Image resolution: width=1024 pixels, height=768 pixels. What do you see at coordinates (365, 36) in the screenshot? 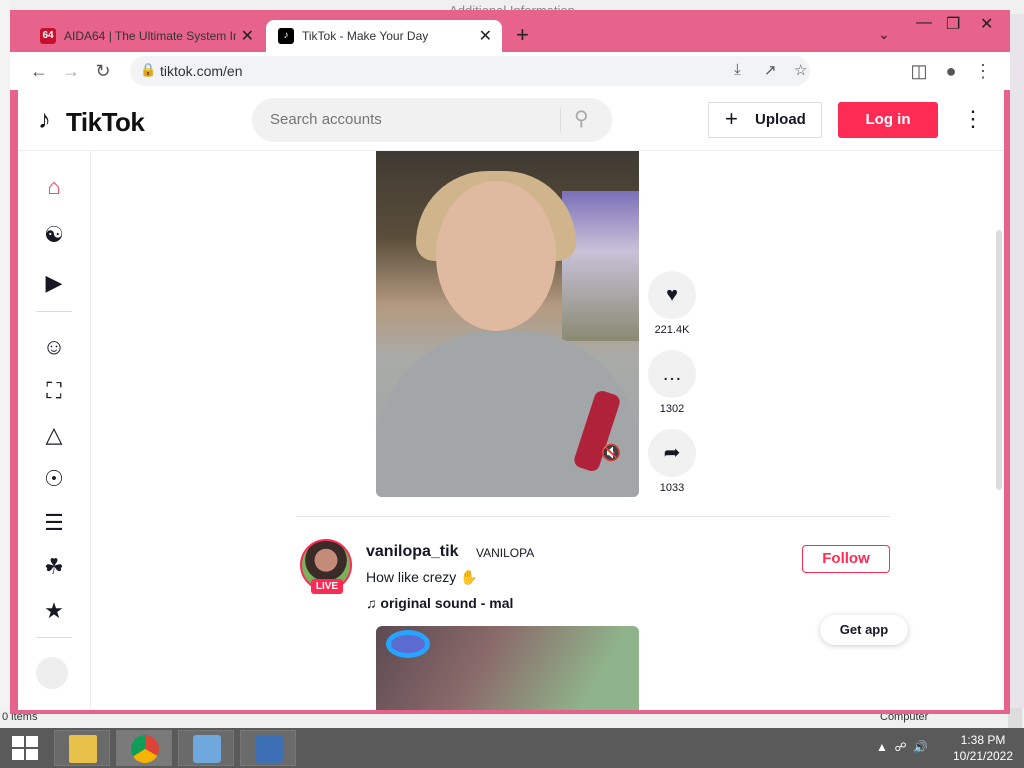
I see `tab-label: TikTok - Make Your Day` at bounding box center [365, 36].